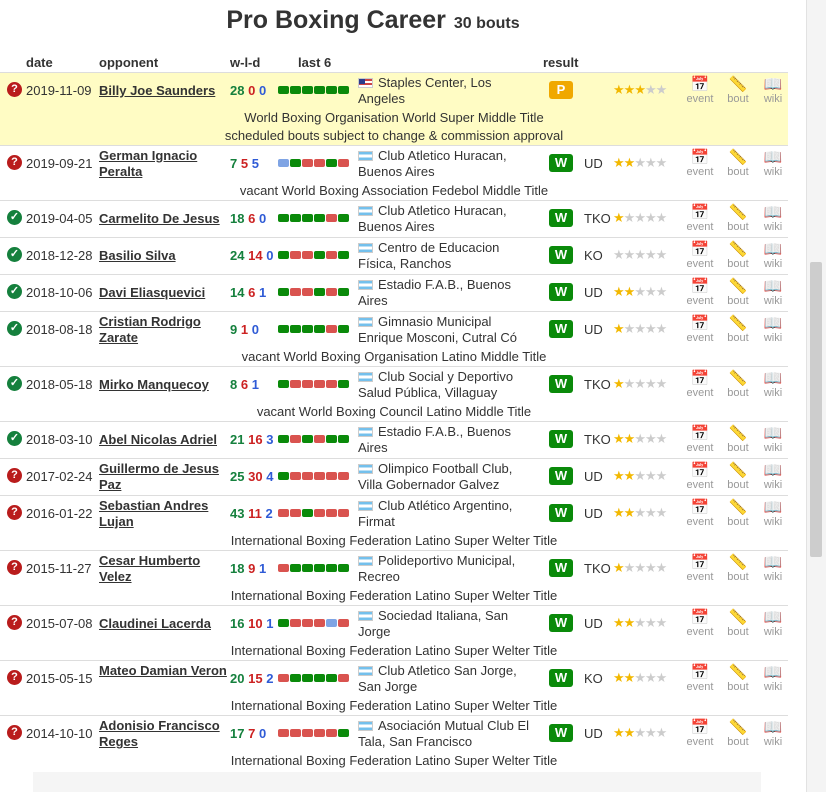 The height and width of the screenshot is (792, 826). Describe the element at coordinates (164, 440) in the screenshot. I see `opponent-link: Abel Nicolas Adriel` at that location.